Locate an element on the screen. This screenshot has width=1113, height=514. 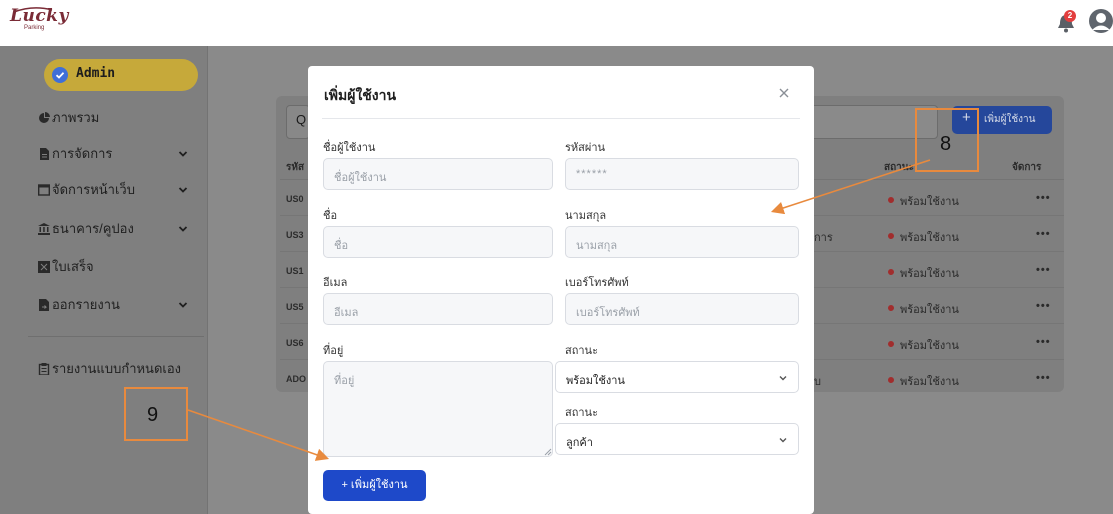
last-name-label: นามสกุล is located at coordinates (586, 216).